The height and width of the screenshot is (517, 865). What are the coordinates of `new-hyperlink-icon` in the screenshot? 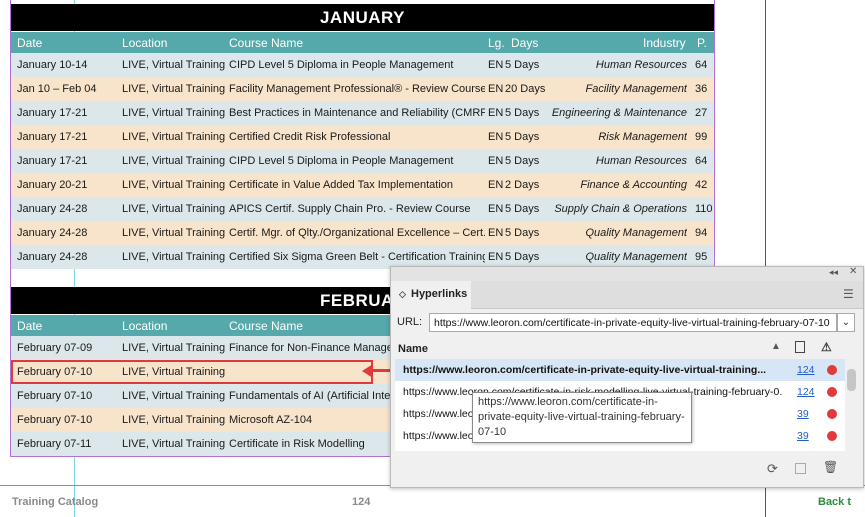 It's located at (800, 468).